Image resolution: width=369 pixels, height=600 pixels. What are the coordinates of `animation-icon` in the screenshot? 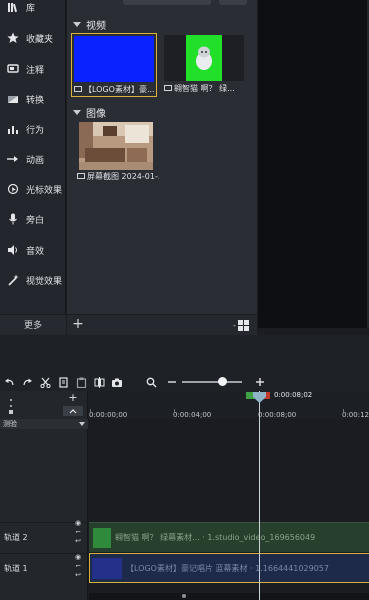 It's located at (13, 159).